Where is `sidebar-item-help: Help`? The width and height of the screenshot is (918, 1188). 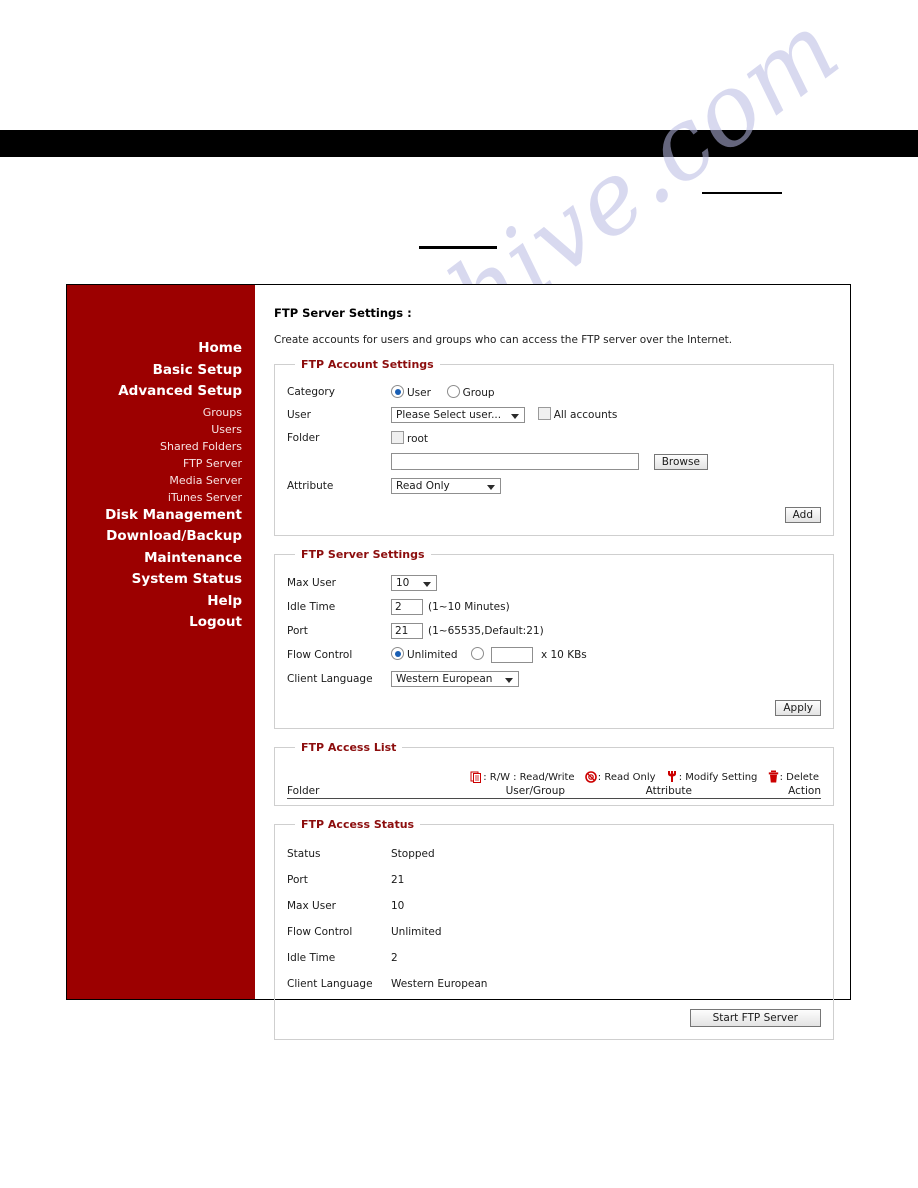
sidebar-item-help: Help is located at coordinates (161, 601).